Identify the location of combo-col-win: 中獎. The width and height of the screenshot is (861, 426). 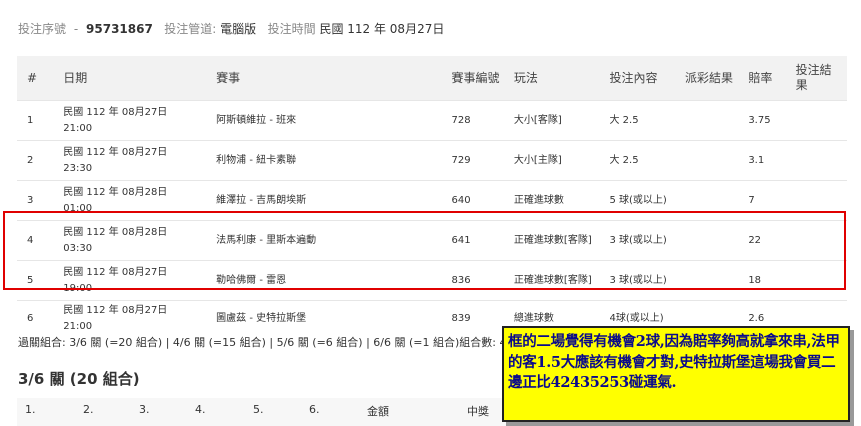
(478, 411).